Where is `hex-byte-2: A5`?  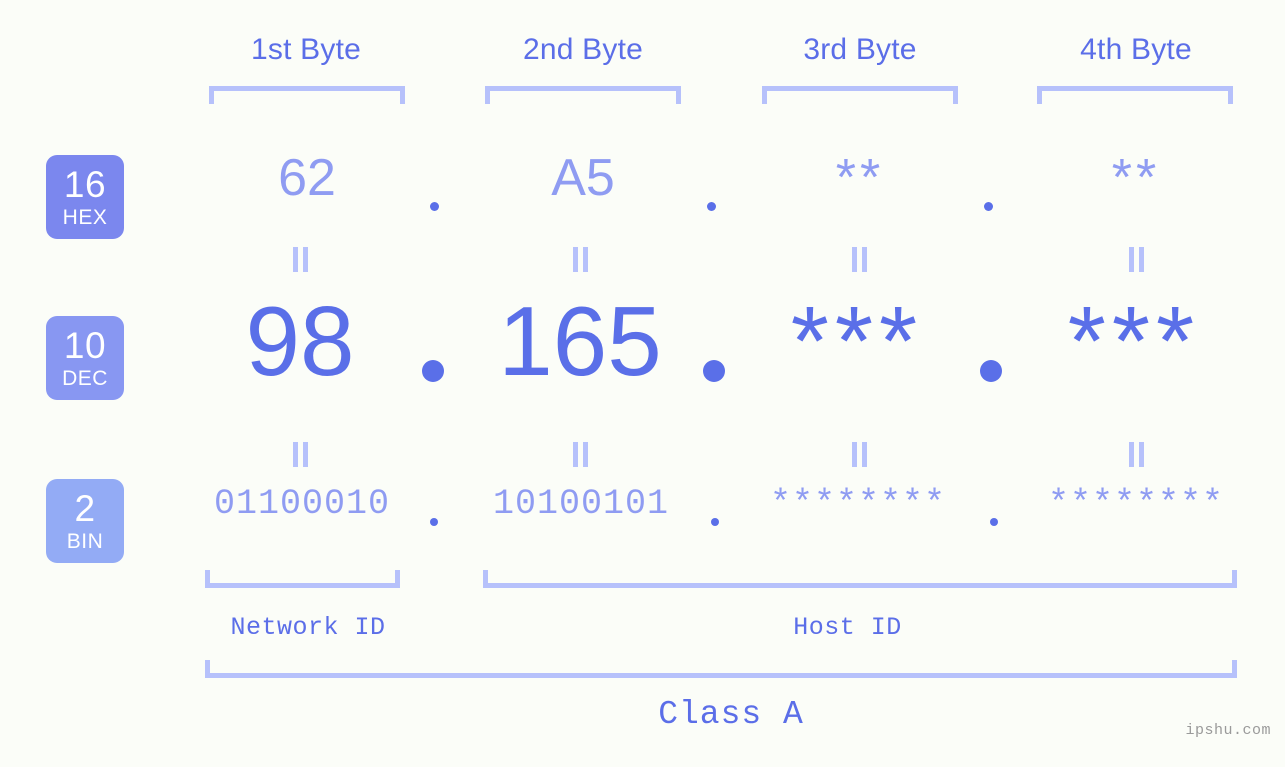
hex-byte-2: A5 is located at coordinates (583, 178).